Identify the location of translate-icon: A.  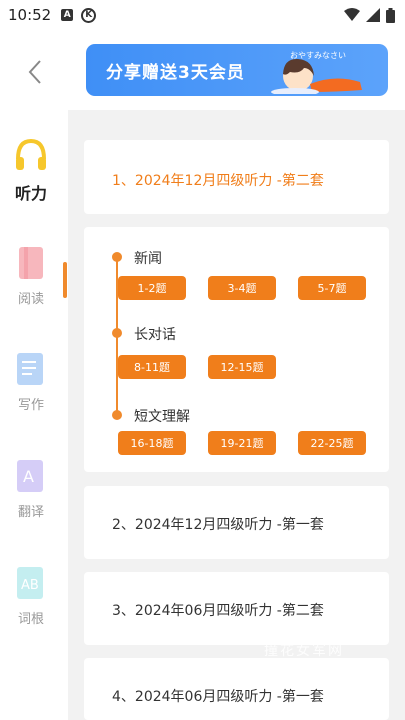
(31, 476).